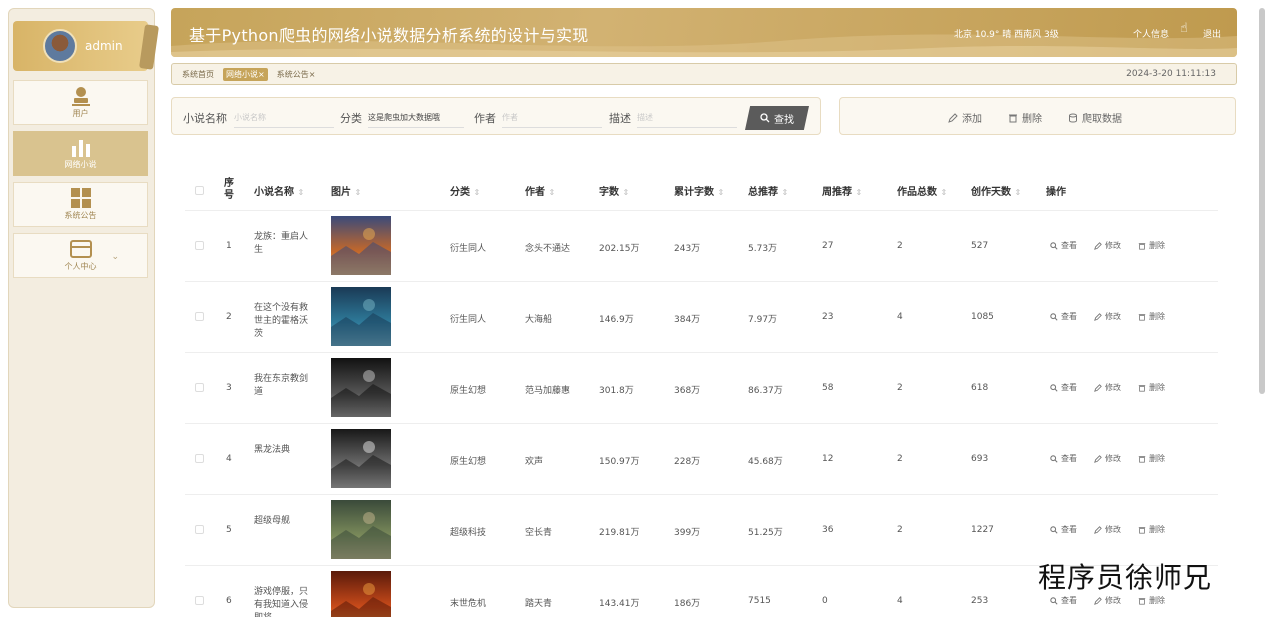 This screenshot has height=617, width=1267. Describe the element at coordinates (80, 102) in the screenshot. I see `sidebar-item-users: 用户` at that location.